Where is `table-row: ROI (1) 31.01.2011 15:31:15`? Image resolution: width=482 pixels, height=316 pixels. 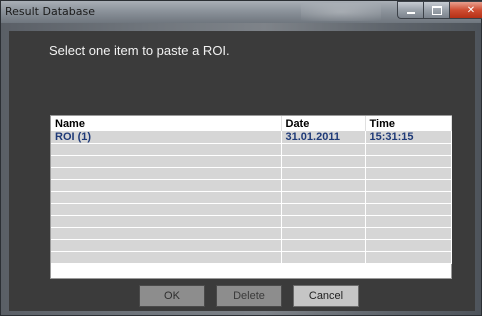
table-row: ROI (1) 31.01.2011 15:31:15 is located at coordinates (251, 137).